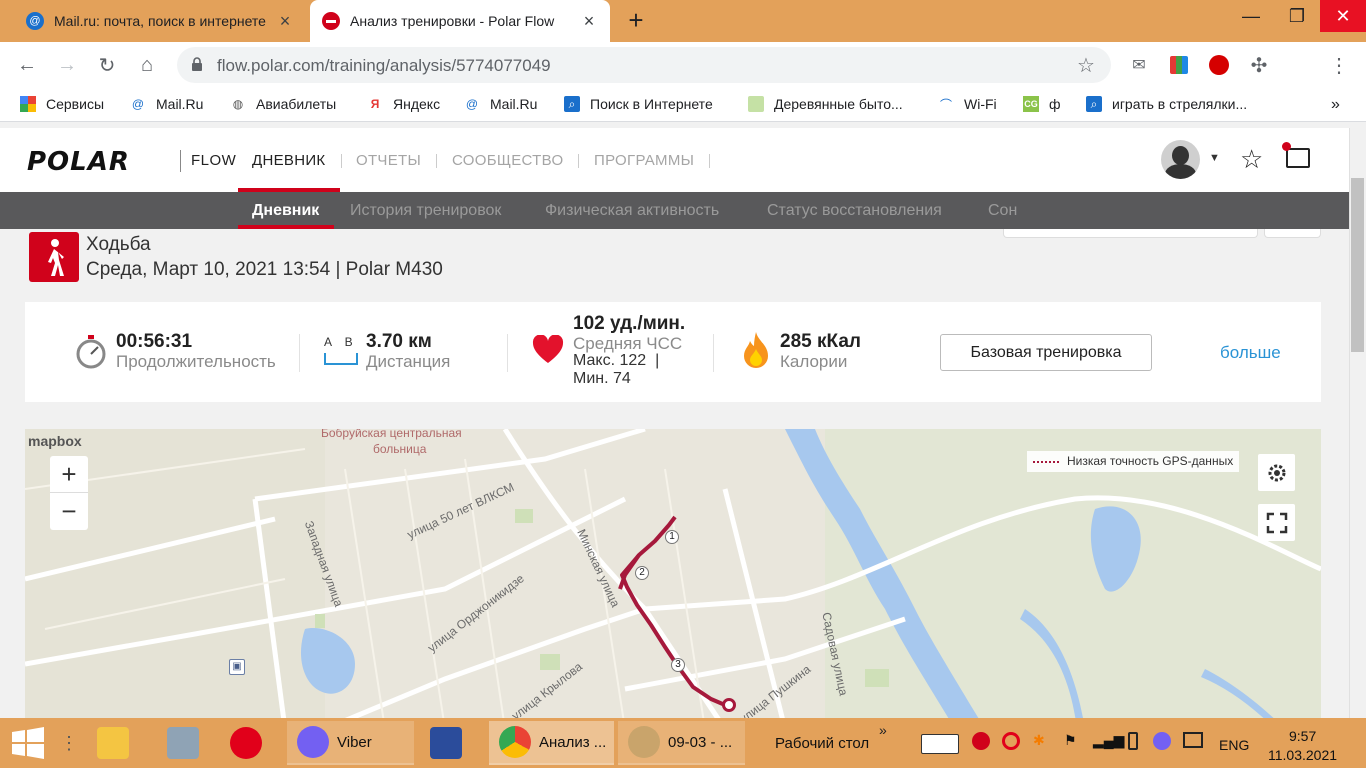 The image size is (1366, 768). I want to click on scrollbar-thumb, so click(1357, 265).